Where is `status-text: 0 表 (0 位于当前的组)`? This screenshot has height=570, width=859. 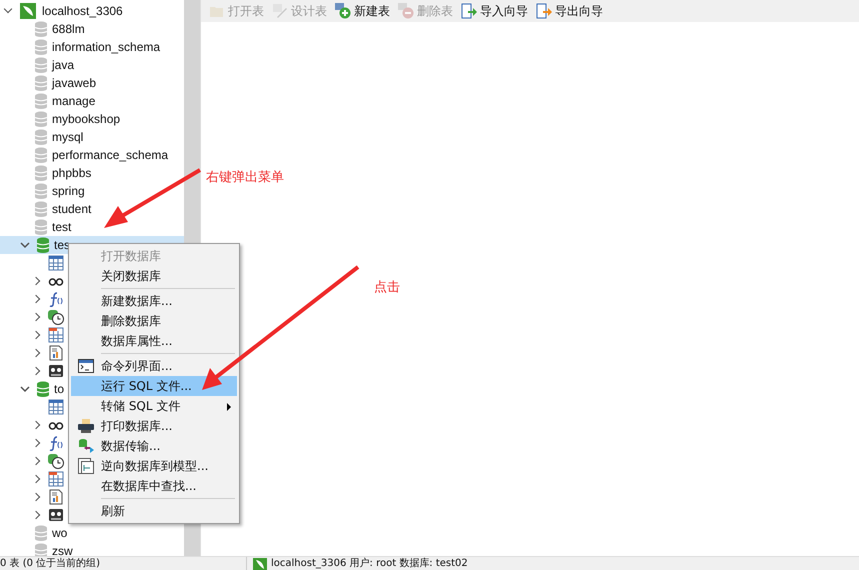
status-text: 0 表 (0 位于当前的组) is located at coordinates (51, 563).